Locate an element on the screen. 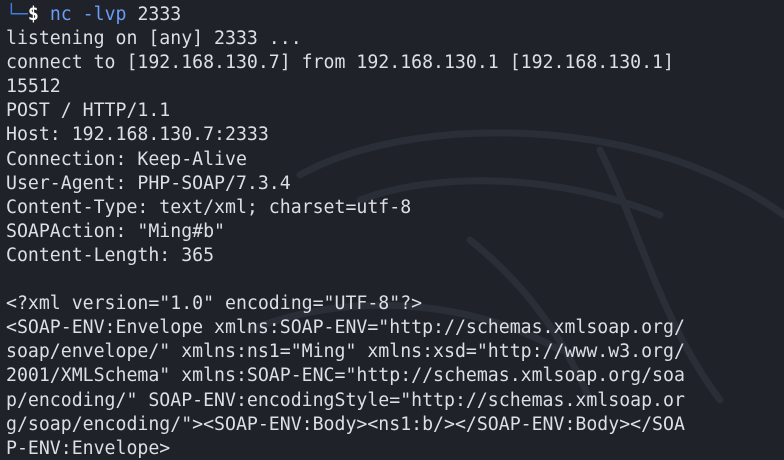 The image size is (784, 460). output-line-content-length: Content-Length: 365 is located at coordinates (110, 255).